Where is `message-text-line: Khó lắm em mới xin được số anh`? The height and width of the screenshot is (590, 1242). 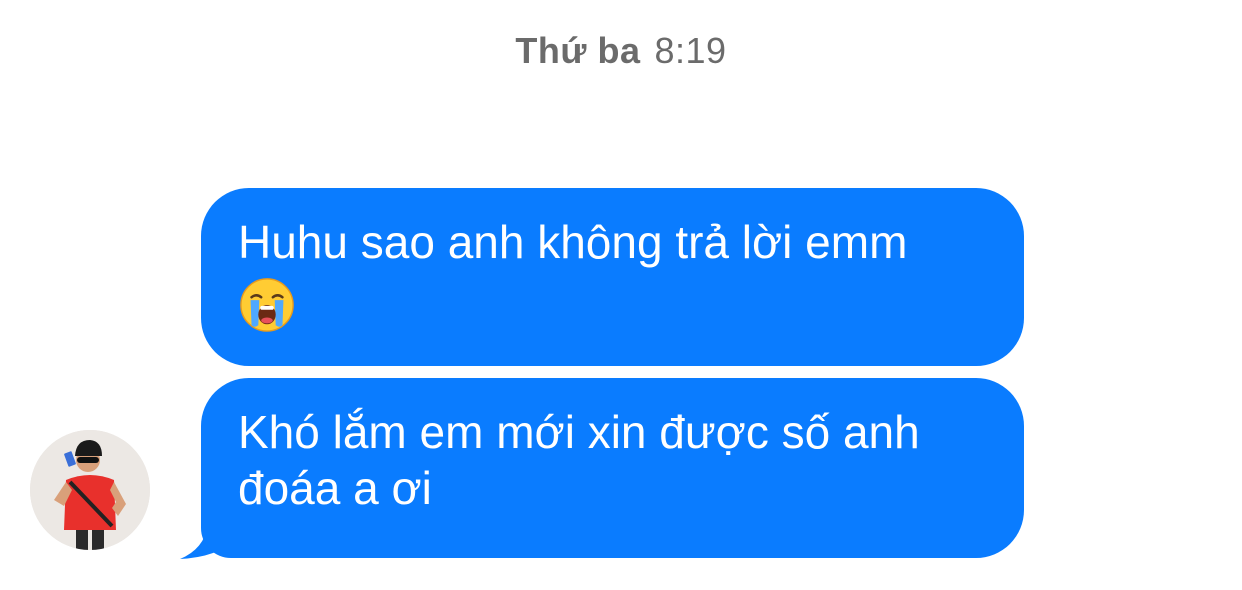 message-text-line: Khó lắm em mới xin được số anh is located at coordinates (579, 432).